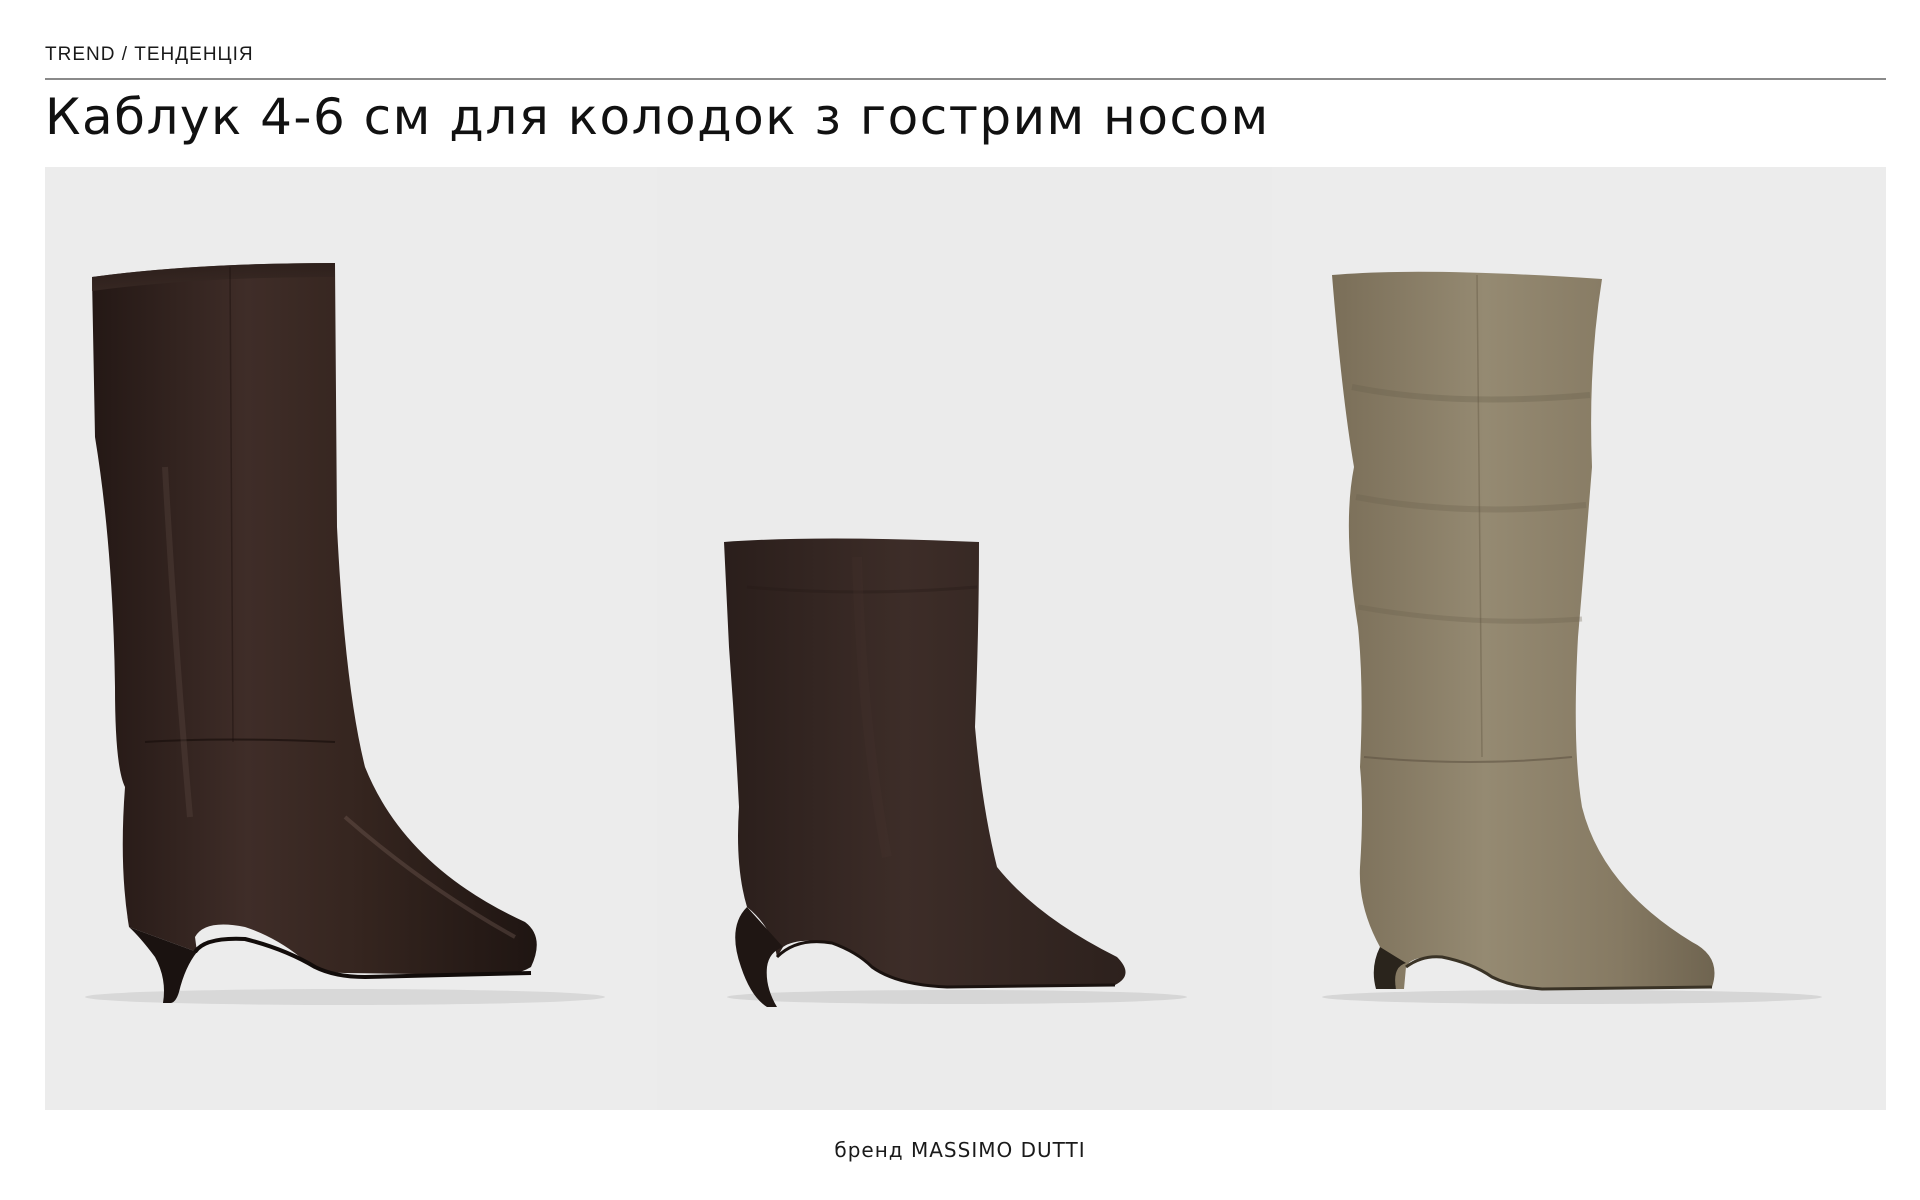  What do you see at coordinates (960, 1150) in the screenshot?
I see `brand-caption: бренд MASSIMO DUTTI` at bounding box center [960, 1150].